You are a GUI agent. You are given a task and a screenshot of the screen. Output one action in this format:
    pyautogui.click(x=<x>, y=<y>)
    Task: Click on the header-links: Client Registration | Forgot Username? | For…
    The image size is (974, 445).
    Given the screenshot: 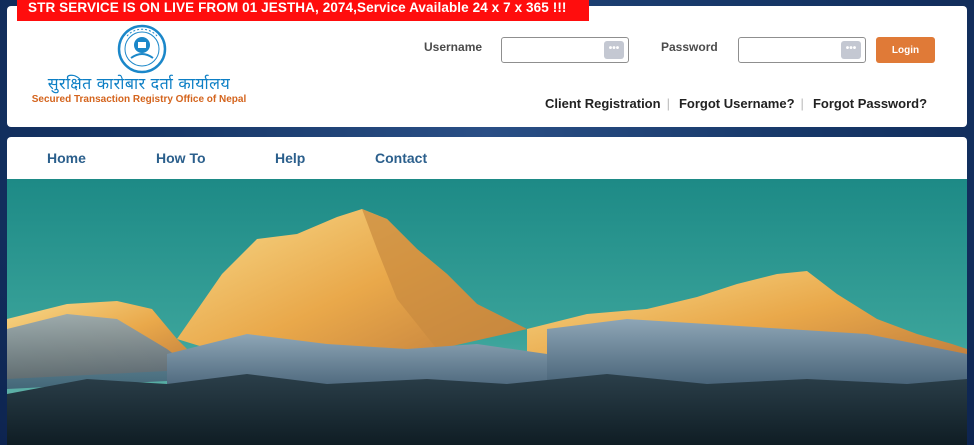 What is the action you would take?
    pyautogui.click(x=736, y=103)
    